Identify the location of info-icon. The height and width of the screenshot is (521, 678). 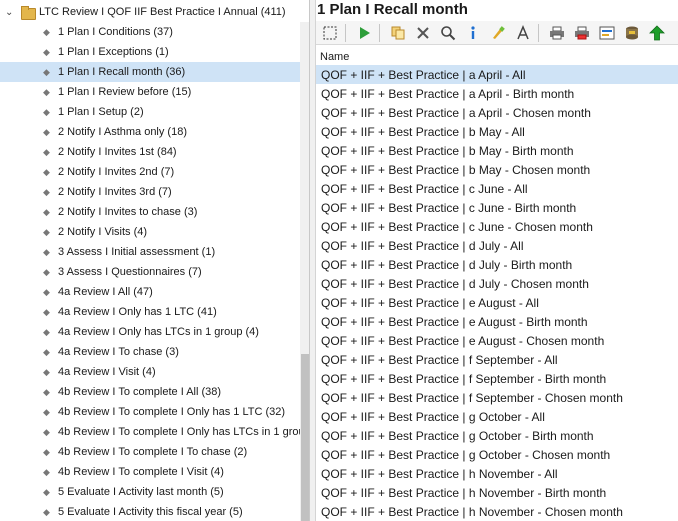
(473, 32).